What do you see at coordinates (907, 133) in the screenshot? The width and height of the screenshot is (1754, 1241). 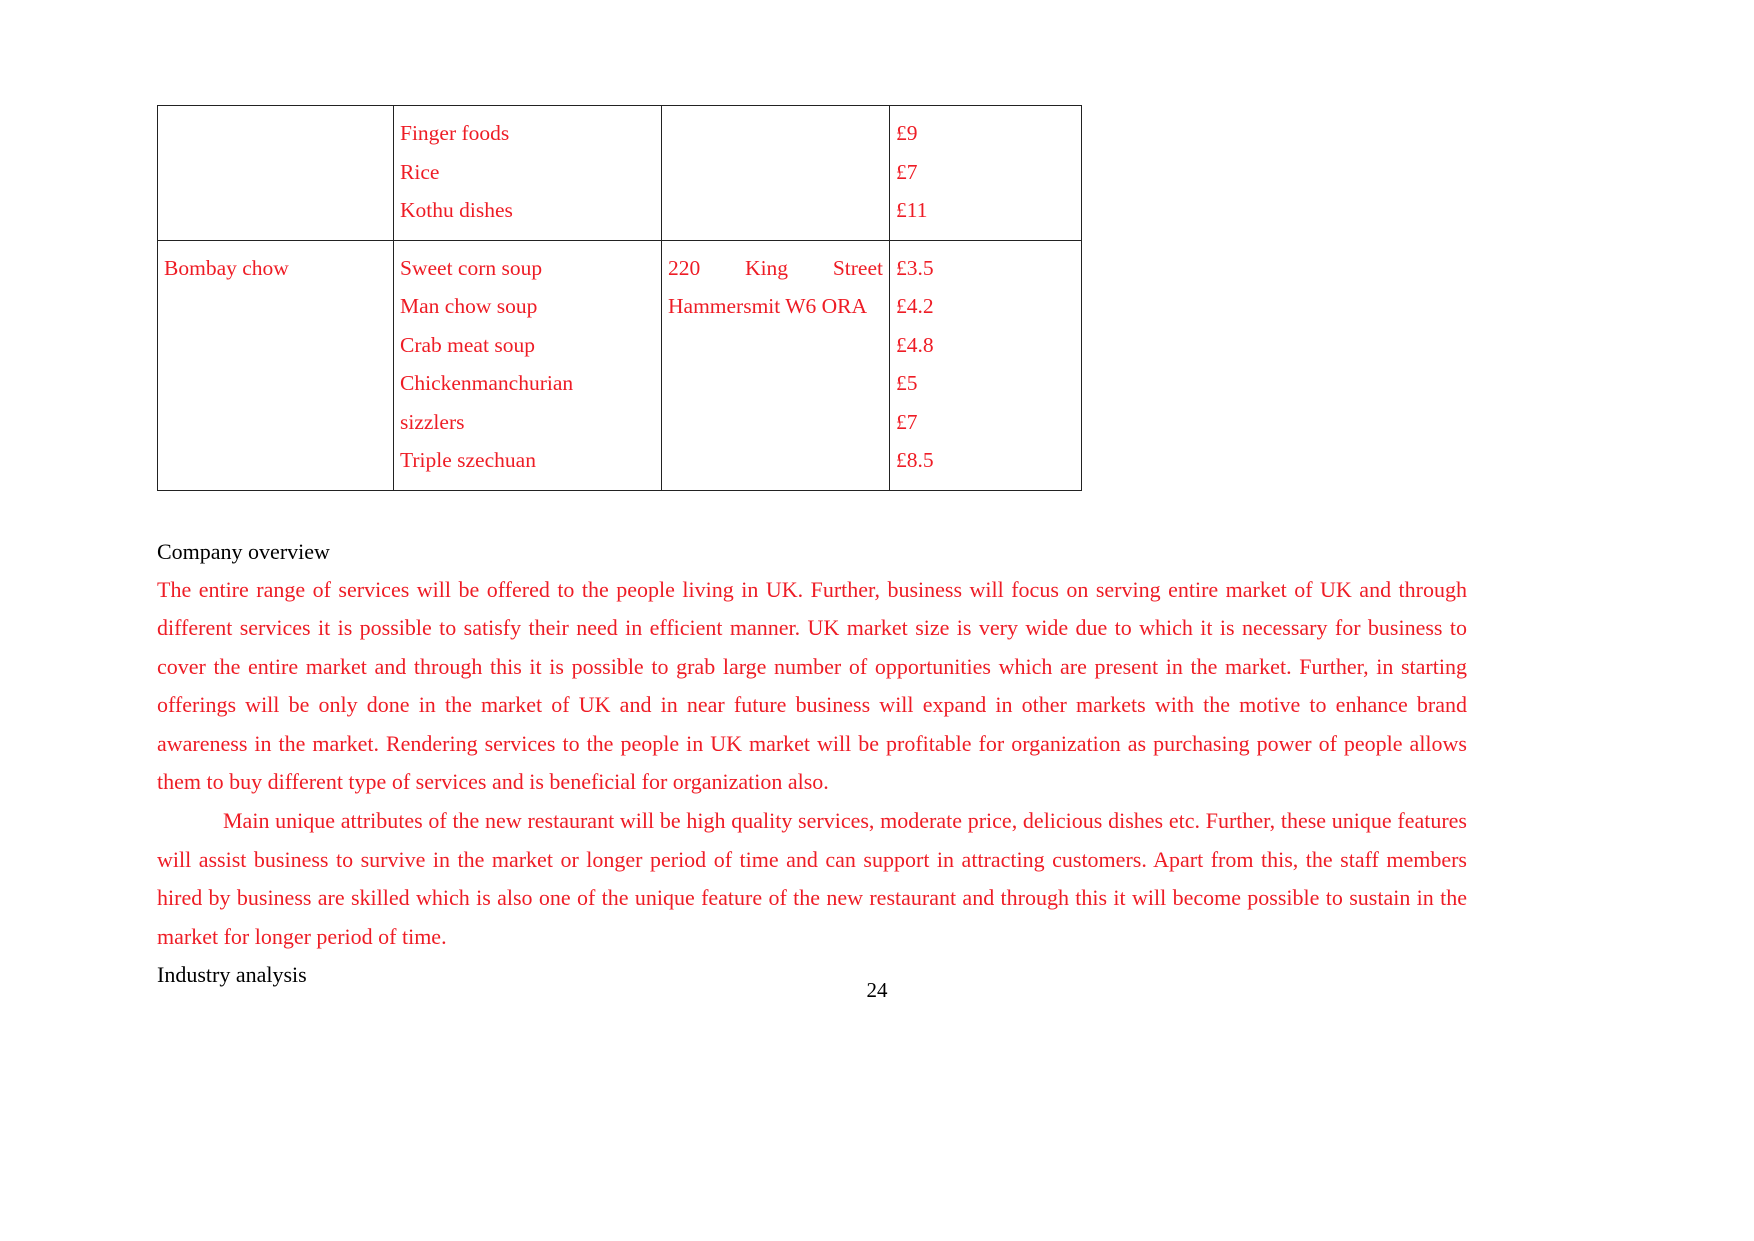 I see `price-item: £9` at bounding box center [907, 133].